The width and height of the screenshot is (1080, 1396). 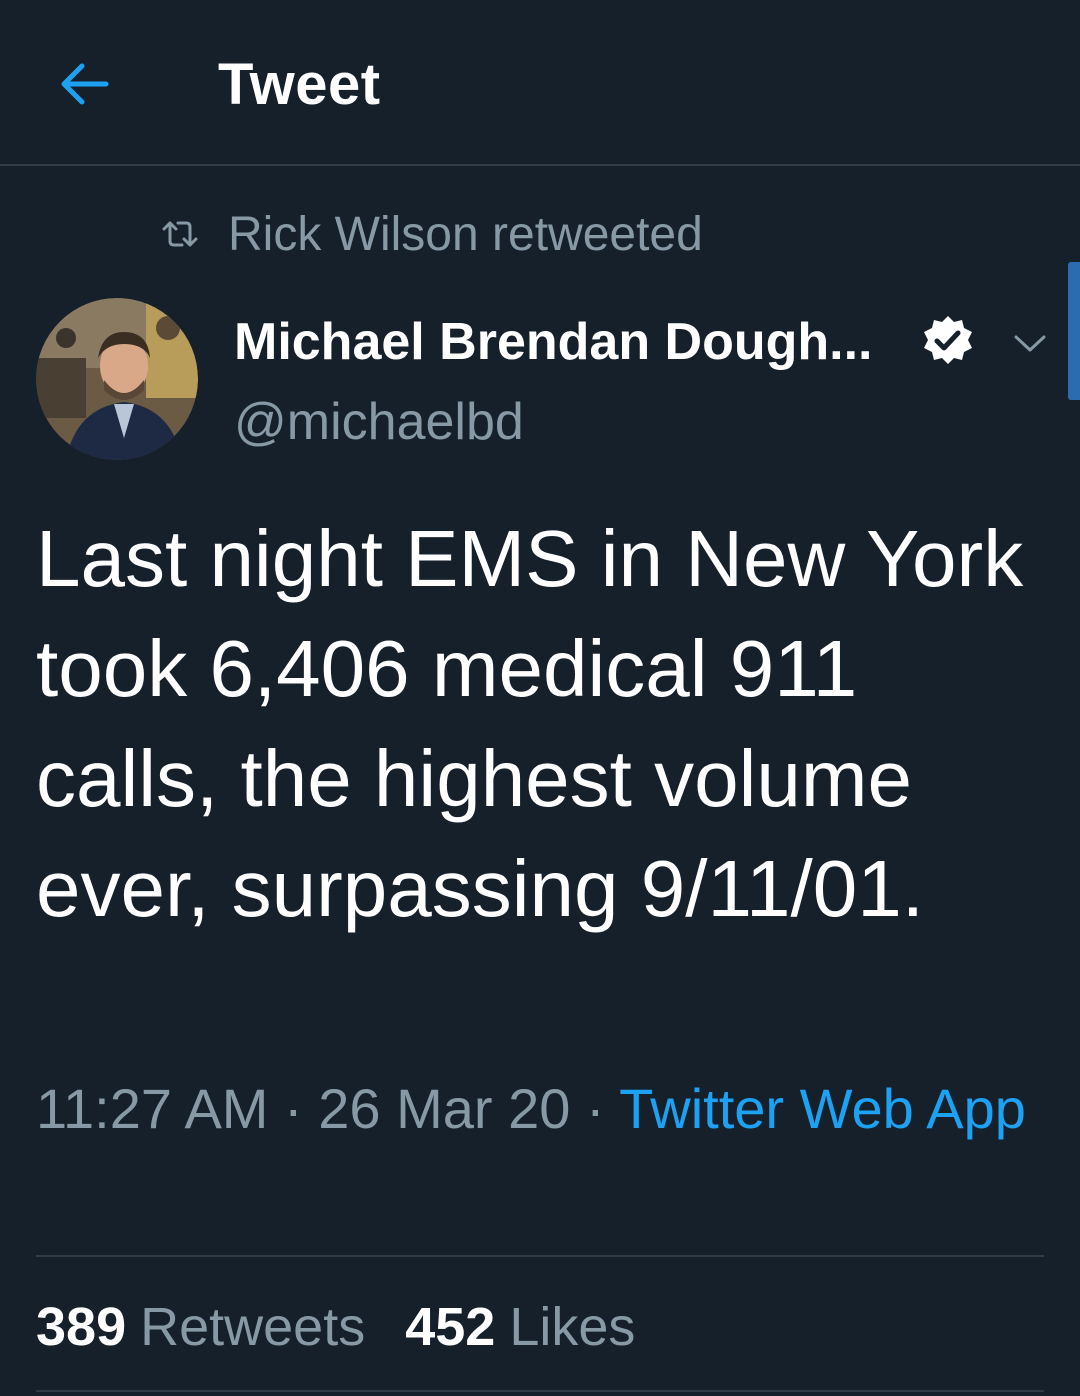 I want to click on retweet-icon, so click(x=180, y=234).